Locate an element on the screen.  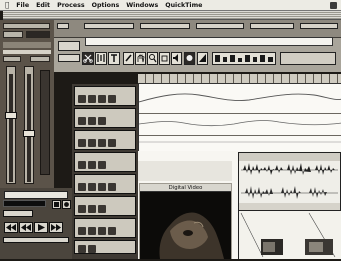
text-tool-icon is located at coordinates (114, 58).